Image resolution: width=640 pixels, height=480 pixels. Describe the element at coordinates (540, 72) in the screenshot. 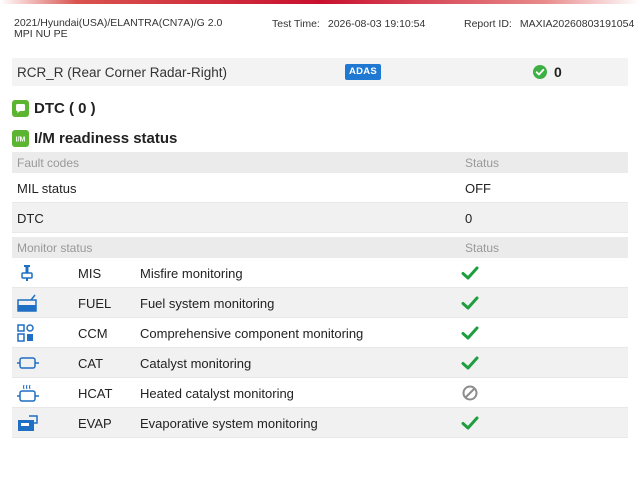

I see `check-circle-icon` at that location.